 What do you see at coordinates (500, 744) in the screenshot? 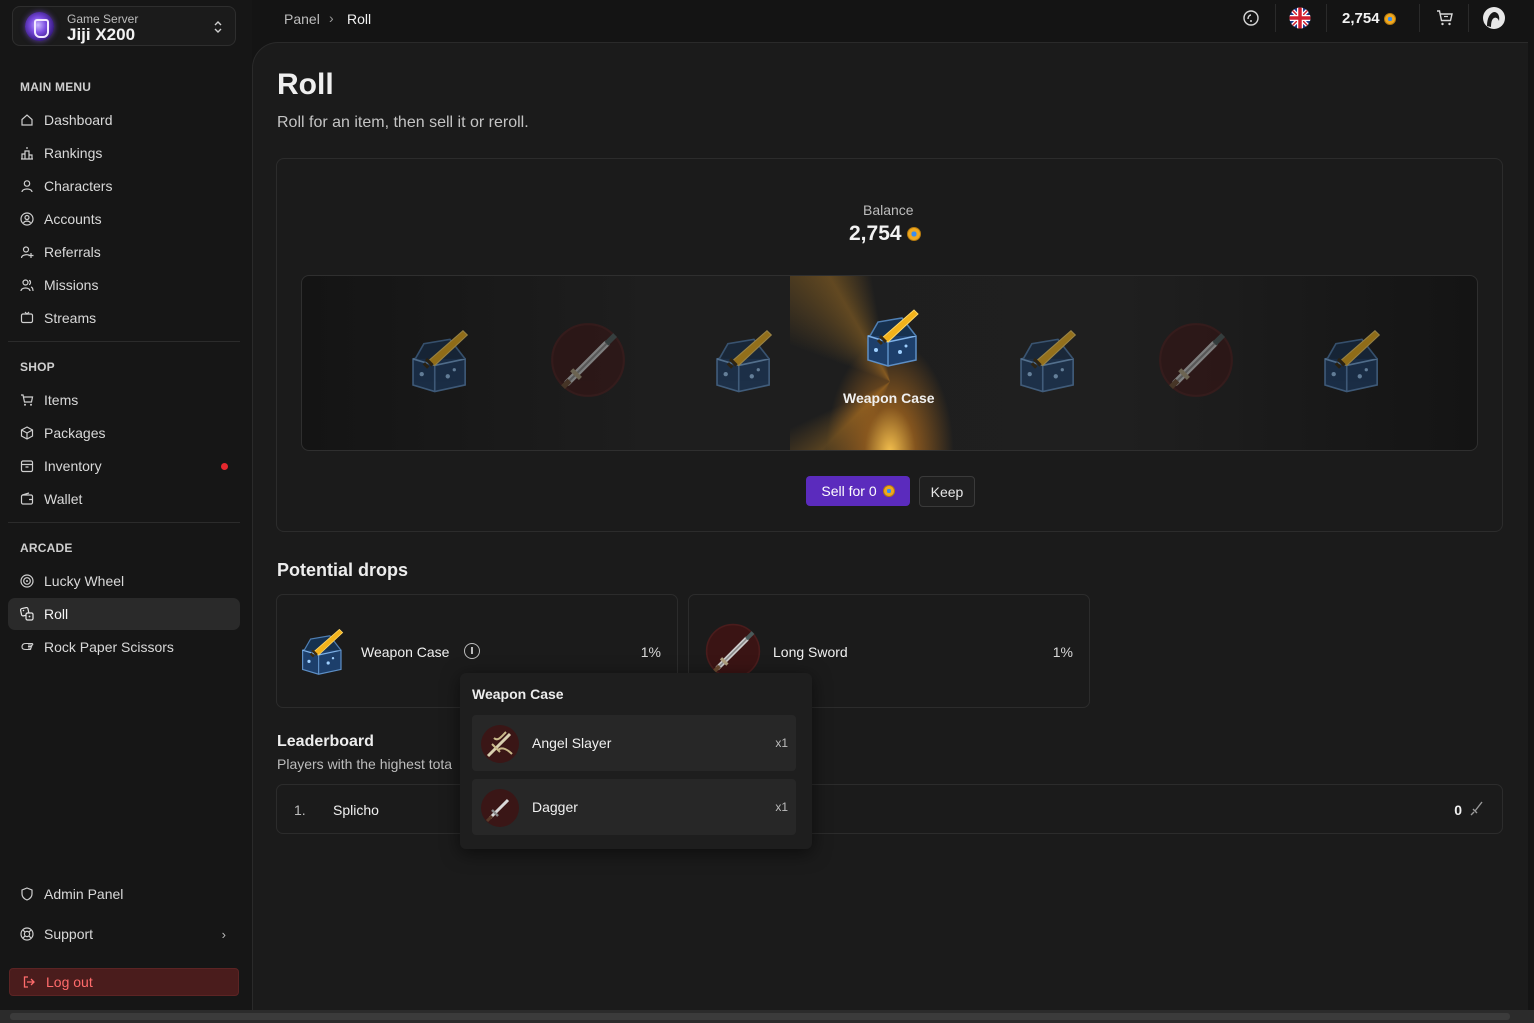
I see `angel-slayer-image` at bounding box center [500, 744].